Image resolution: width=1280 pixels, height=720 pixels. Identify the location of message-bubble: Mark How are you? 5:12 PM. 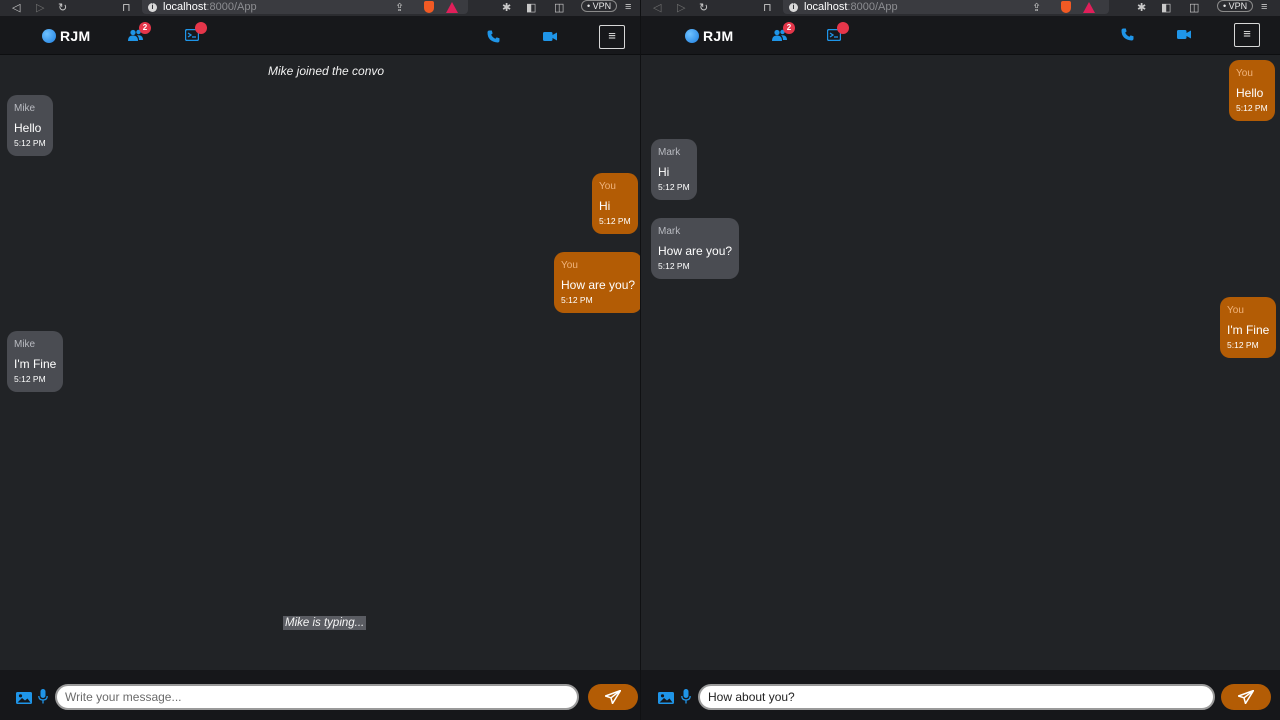
(695, 248).